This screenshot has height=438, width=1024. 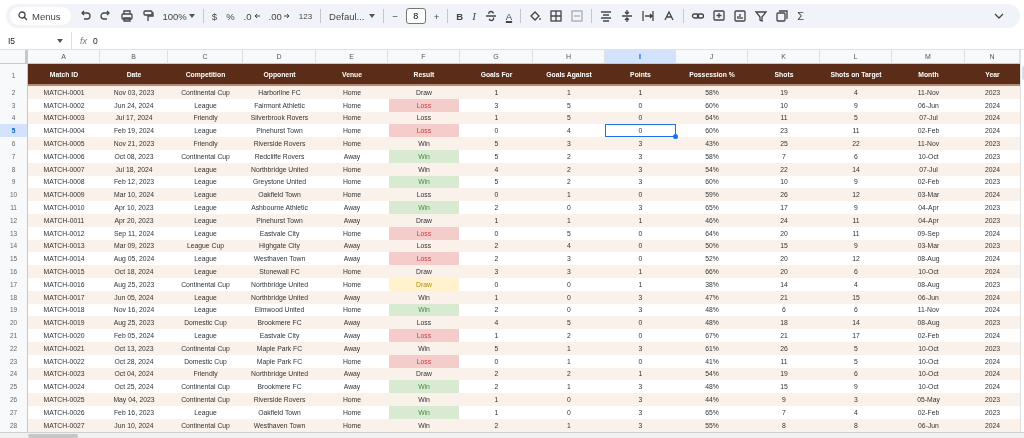 What do you see at coordinates (535, 16) in the screenshot?
I see `fill-color-icon` at bounding box center [535, 16].